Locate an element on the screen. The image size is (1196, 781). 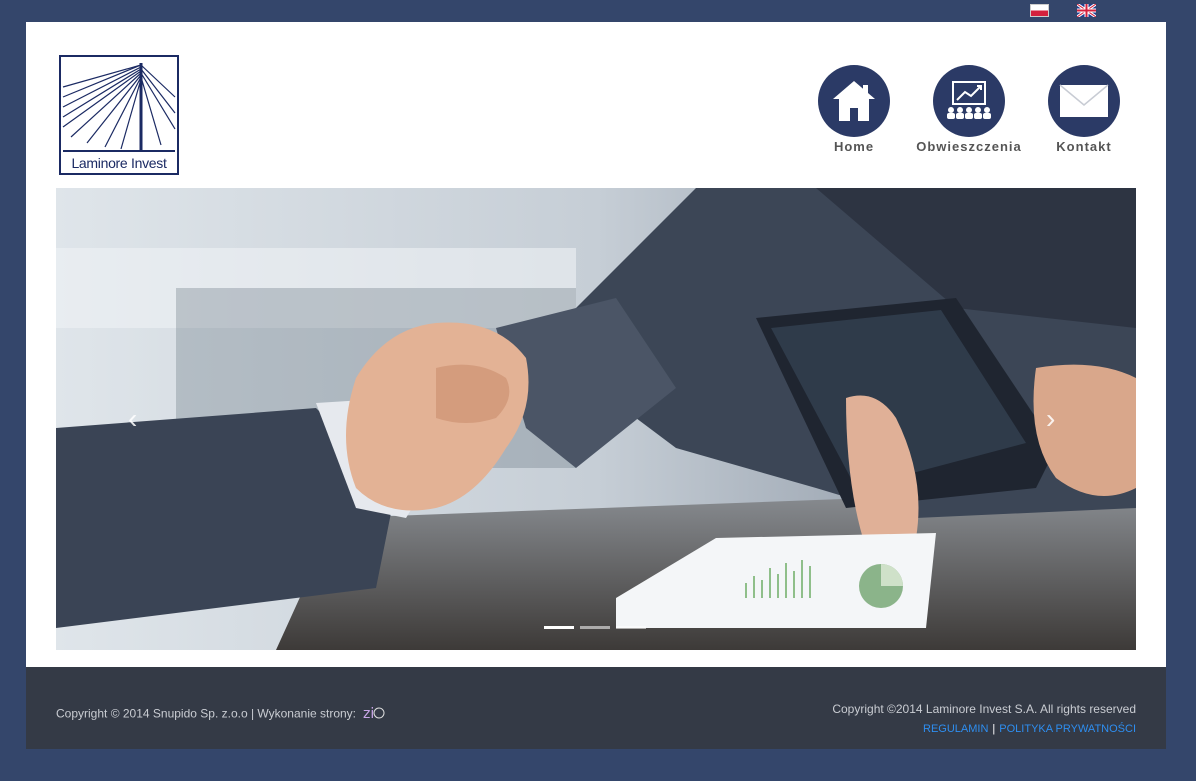
bridge-logo-icon is located at coordinates (119, 107).